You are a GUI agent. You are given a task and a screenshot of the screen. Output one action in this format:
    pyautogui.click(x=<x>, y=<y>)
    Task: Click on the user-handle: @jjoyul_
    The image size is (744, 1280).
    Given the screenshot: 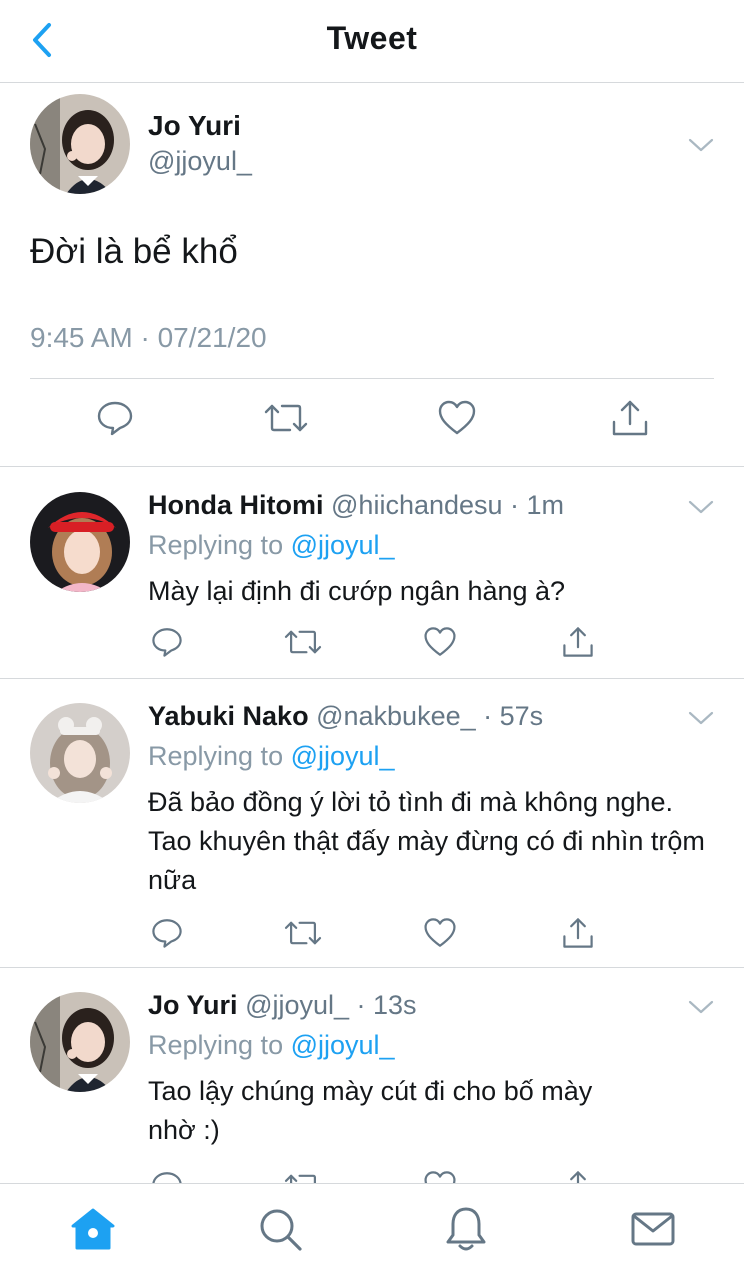 What is the action you would take?
    pyautogui.click(x=200, y=161)
    